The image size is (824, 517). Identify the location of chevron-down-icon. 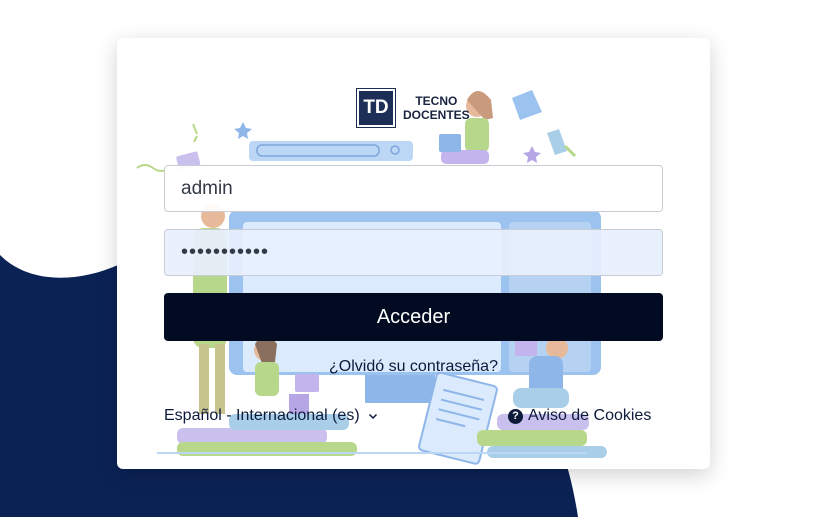
(372, 416).